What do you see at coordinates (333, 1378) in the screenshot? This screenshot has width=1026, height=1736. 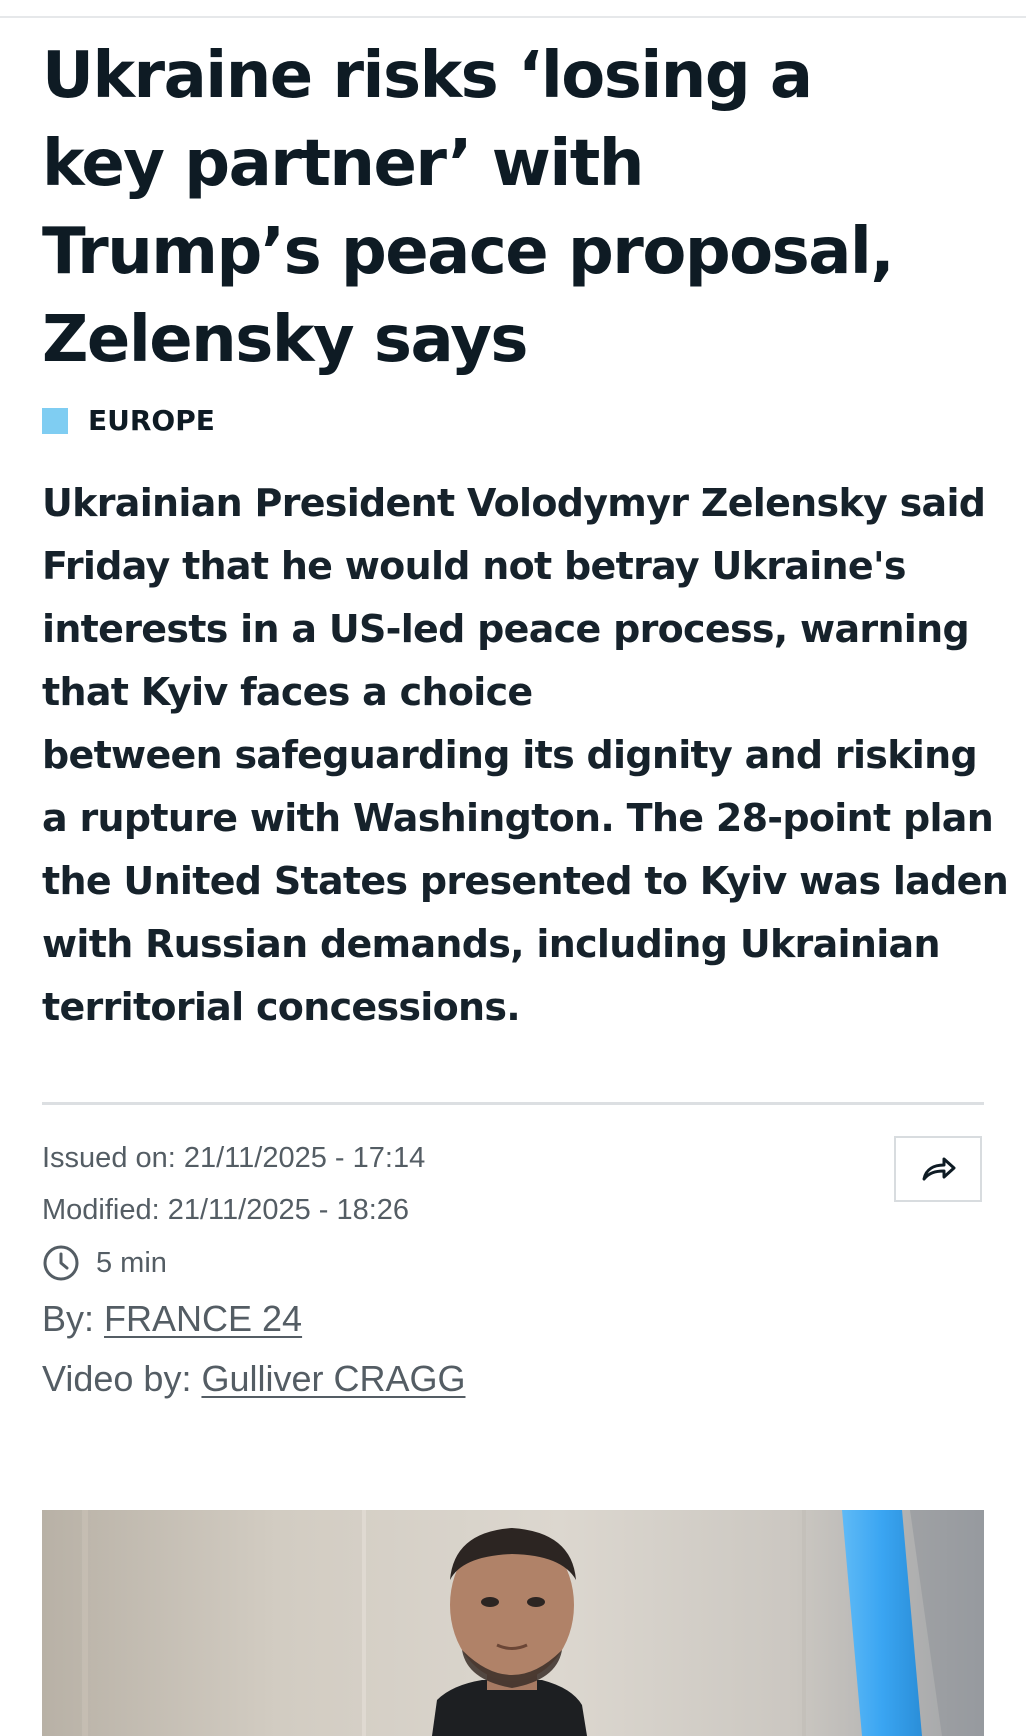 I see `video-author-link: Gulliver CRAGG` at bounding box center [333, 1378].